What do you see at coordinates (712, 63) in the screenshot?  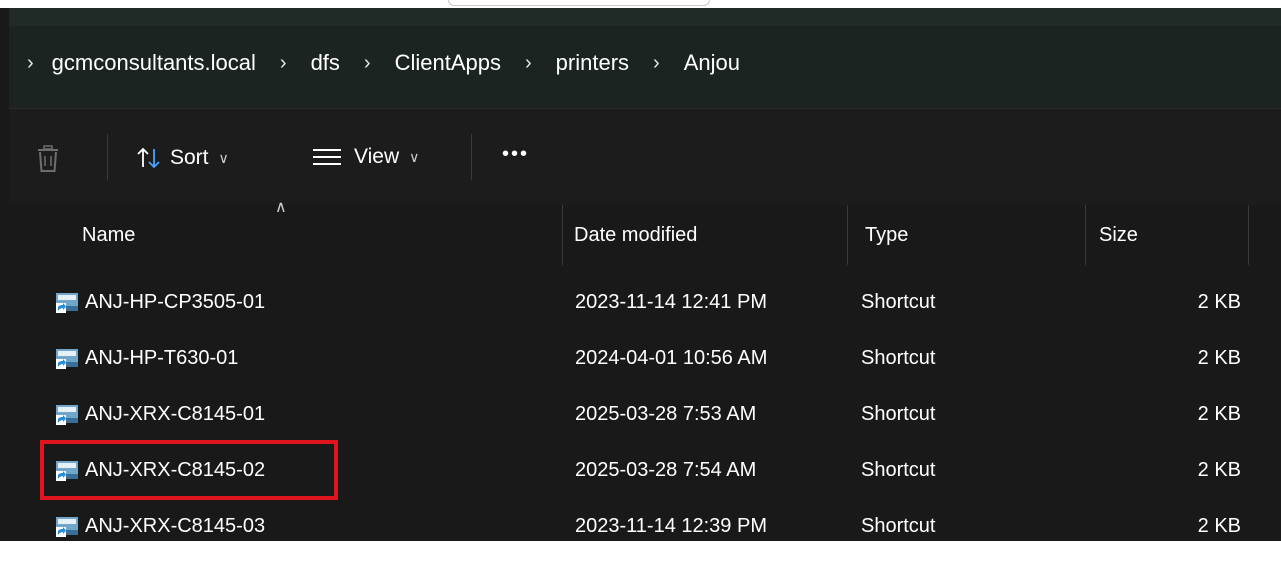 I see `breadcrumb-item-anjou: Anjou` at bounding box center [712, 63].